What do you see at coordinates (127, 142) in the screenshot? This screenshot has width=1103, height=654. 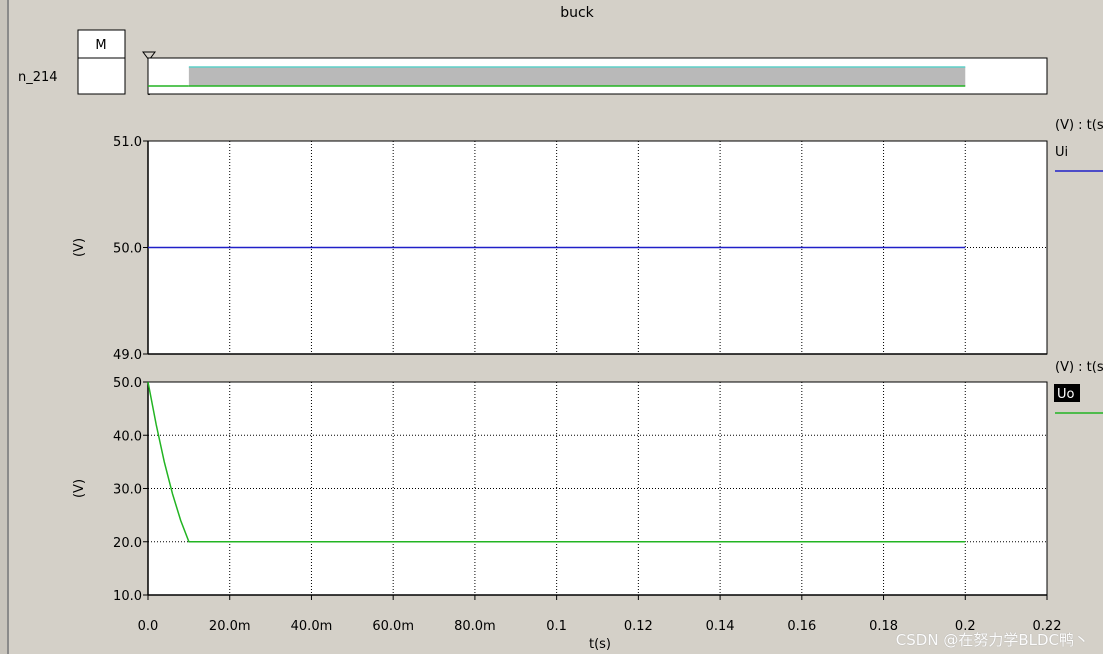 I see `y-tick-label: 51.0` at bounding box center [127, 142].